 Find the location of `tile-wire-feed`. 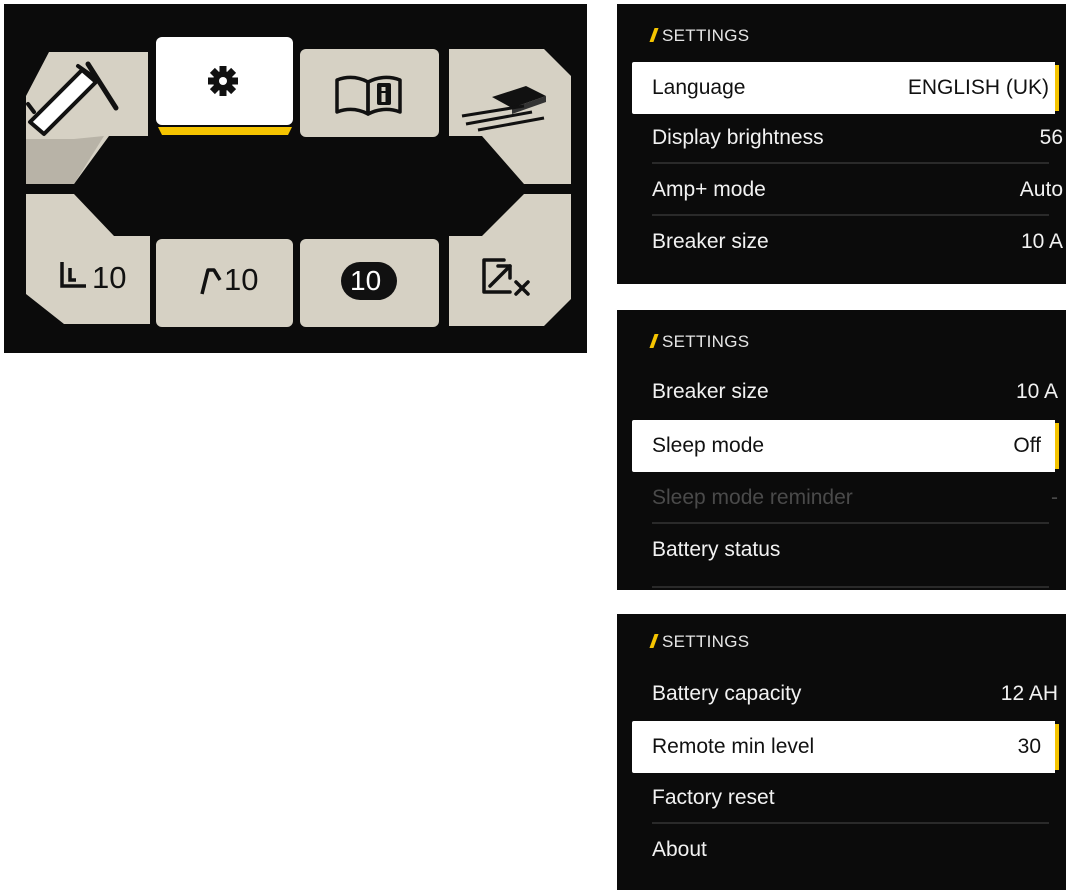

tile-wire-feed is located at coordinates (510, 116).